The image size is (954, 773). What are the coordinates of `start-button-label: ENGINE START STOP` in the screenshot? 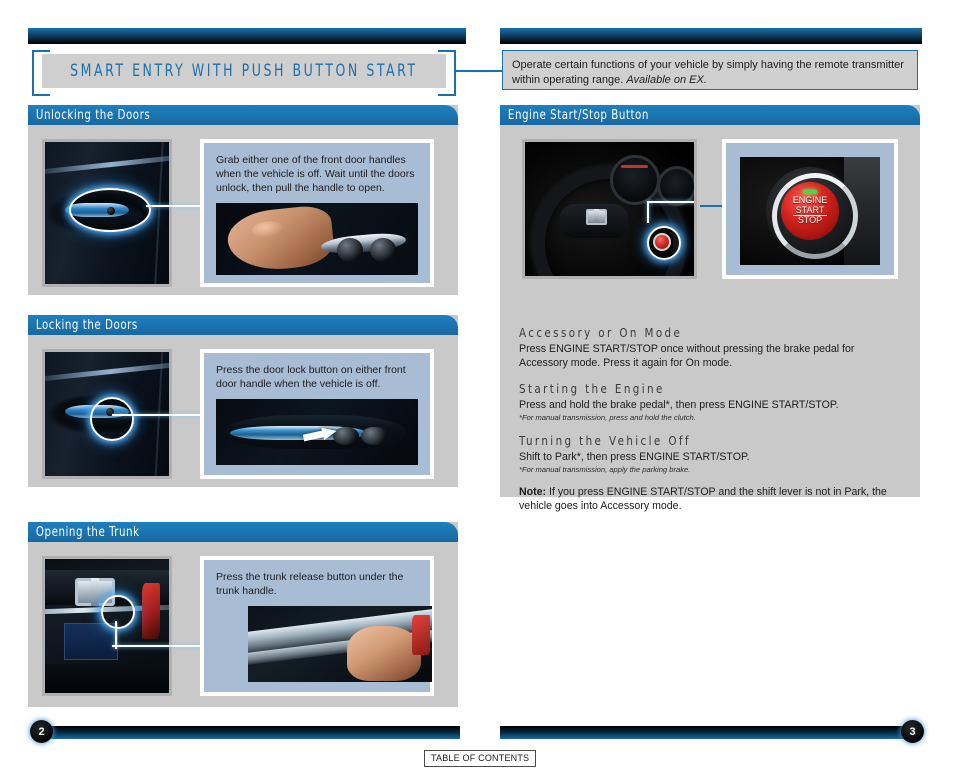 It's located at (810, 210).